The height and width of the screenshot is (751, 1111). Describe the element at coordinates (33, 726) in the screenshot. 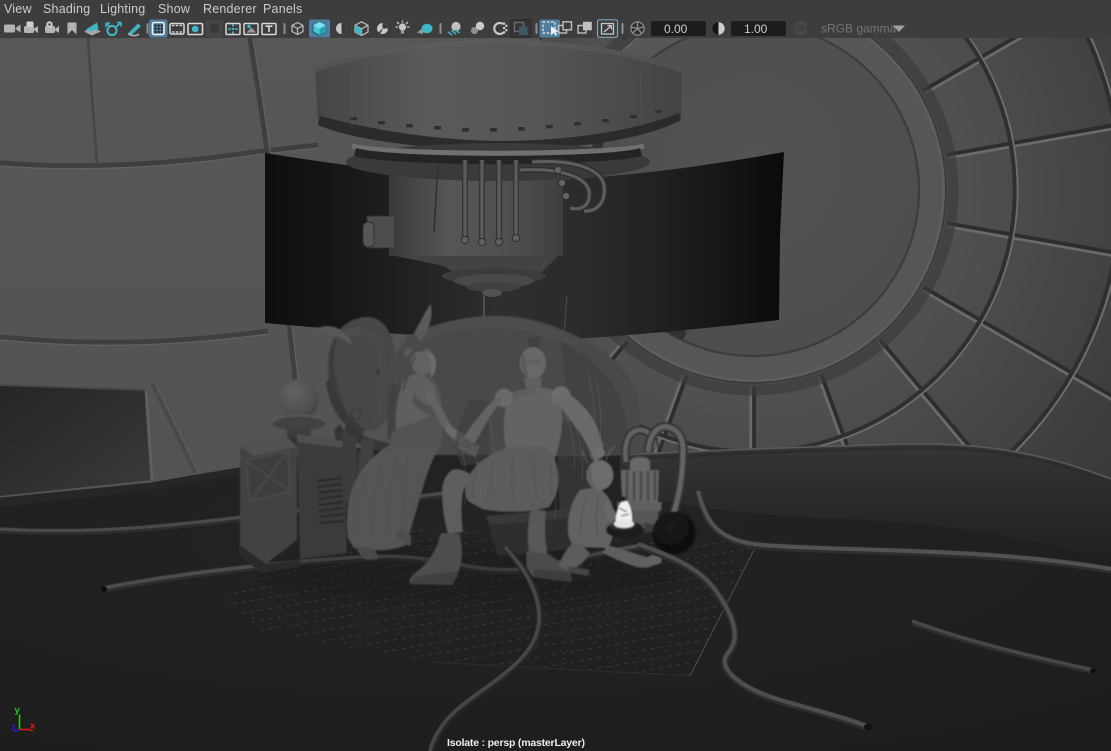

I see `svg-text: x` at that location.